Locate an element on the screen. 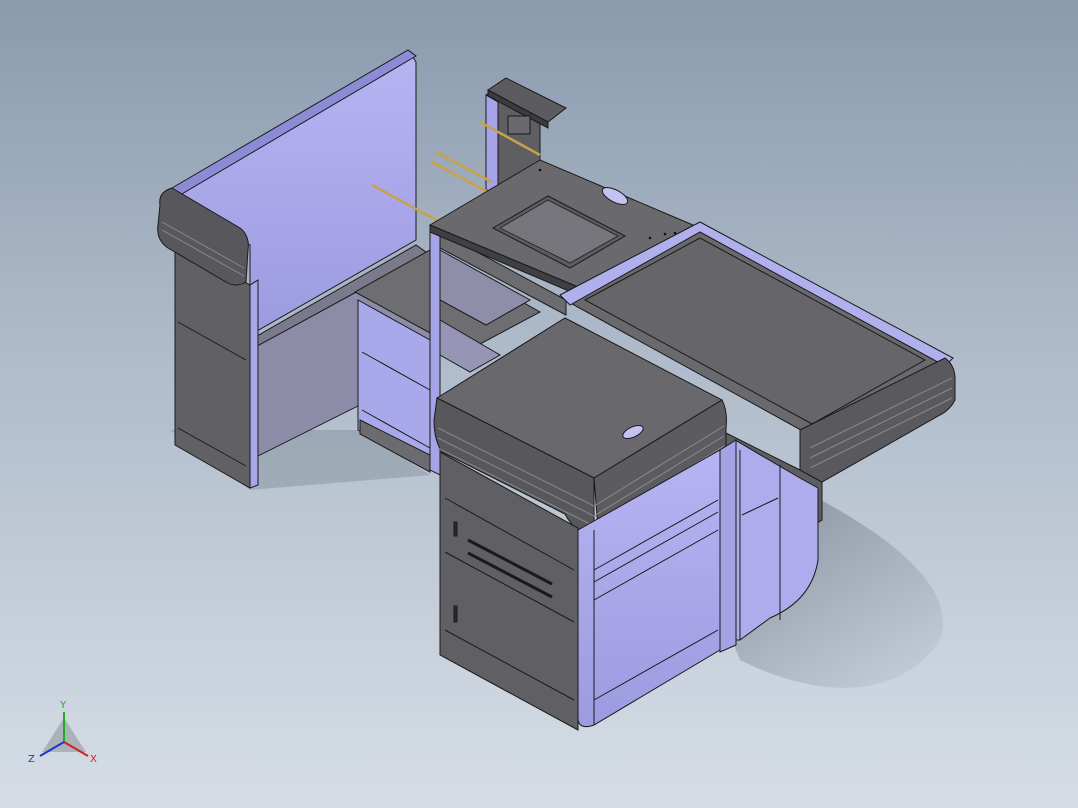 This screenshot has width=1078, height=808. triad-y-label: Y is located at coordinates (63, 705).